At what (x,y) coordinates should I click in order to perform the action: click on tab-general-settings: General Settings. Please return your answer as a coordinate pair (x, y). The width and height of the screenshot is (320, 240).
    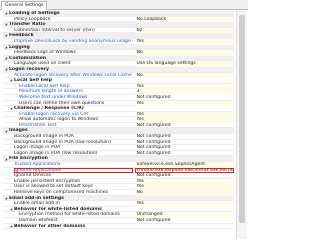
    Looking at the image, I should click on (24, 5).